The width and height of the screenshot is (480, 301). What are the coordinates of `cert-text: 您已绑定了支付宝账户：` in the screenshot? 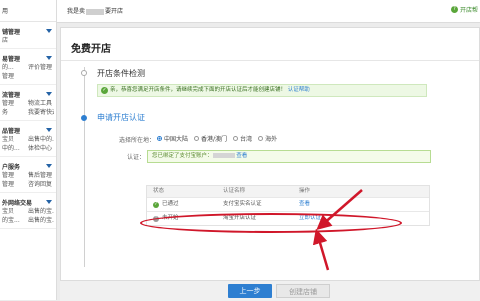 It's located at (182, 156).